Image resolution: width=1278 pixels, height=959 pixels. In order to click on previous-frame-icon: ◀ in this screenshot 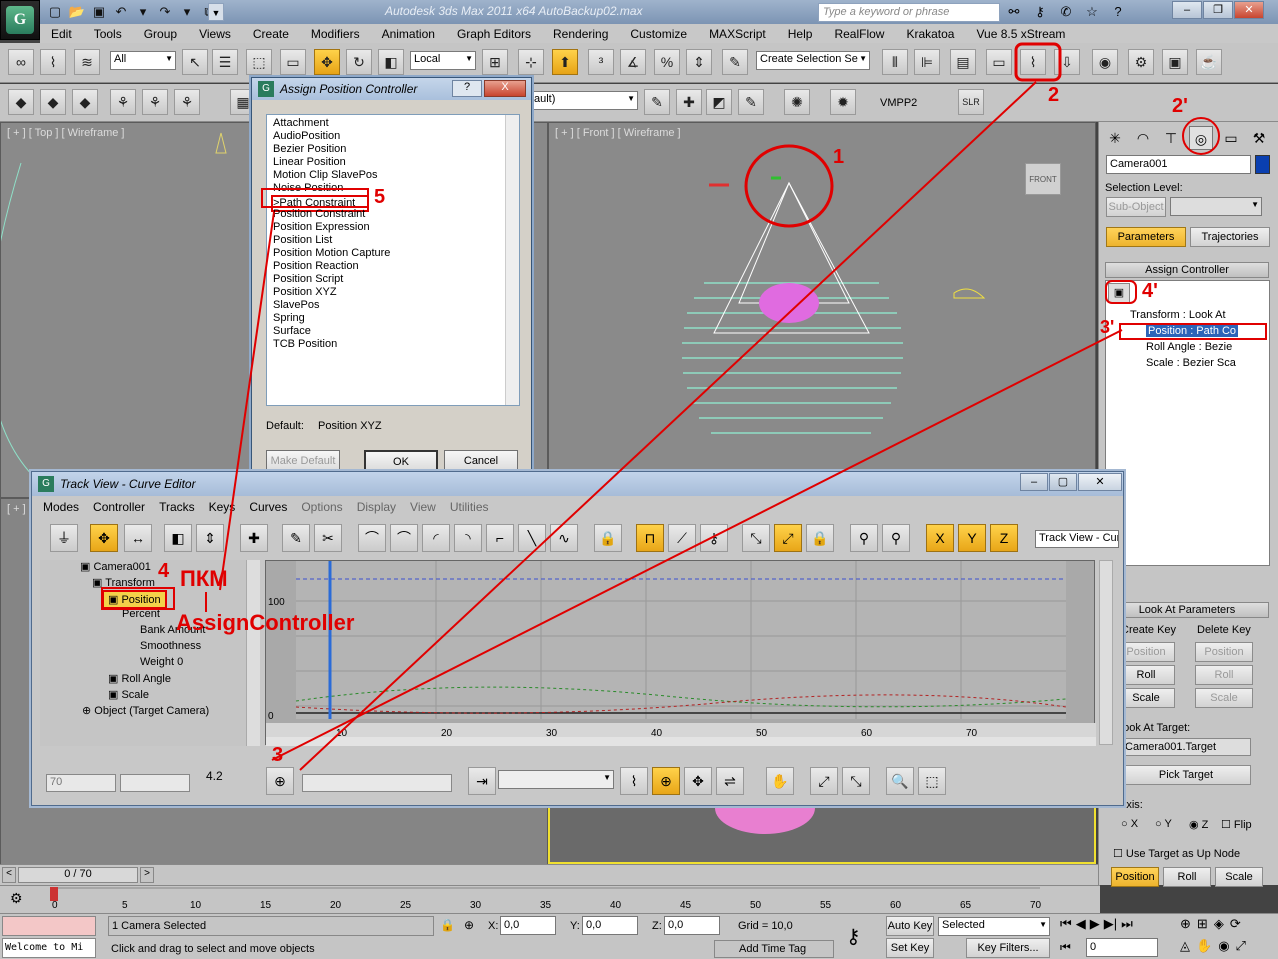, I will do `click(1081, 924)`.